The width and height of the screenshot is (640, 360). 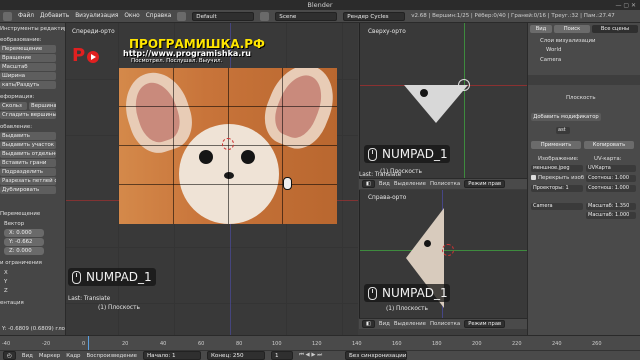 What do you see at coordinates (84, 344) in the screenshot?
I see `tick-label: 0` at bounding box center [84, 344].